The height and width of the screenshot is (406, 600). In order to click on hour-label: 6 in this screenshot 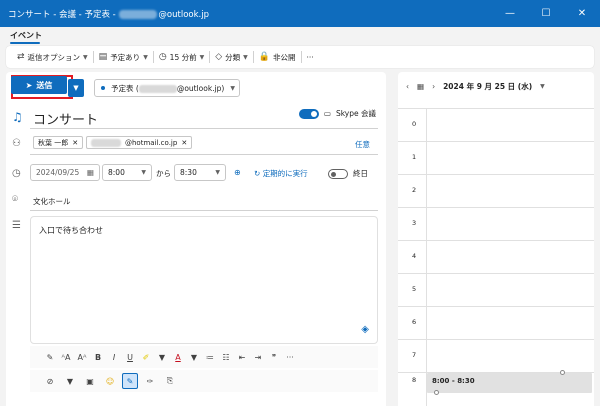, I will do `click(414, 322)`.